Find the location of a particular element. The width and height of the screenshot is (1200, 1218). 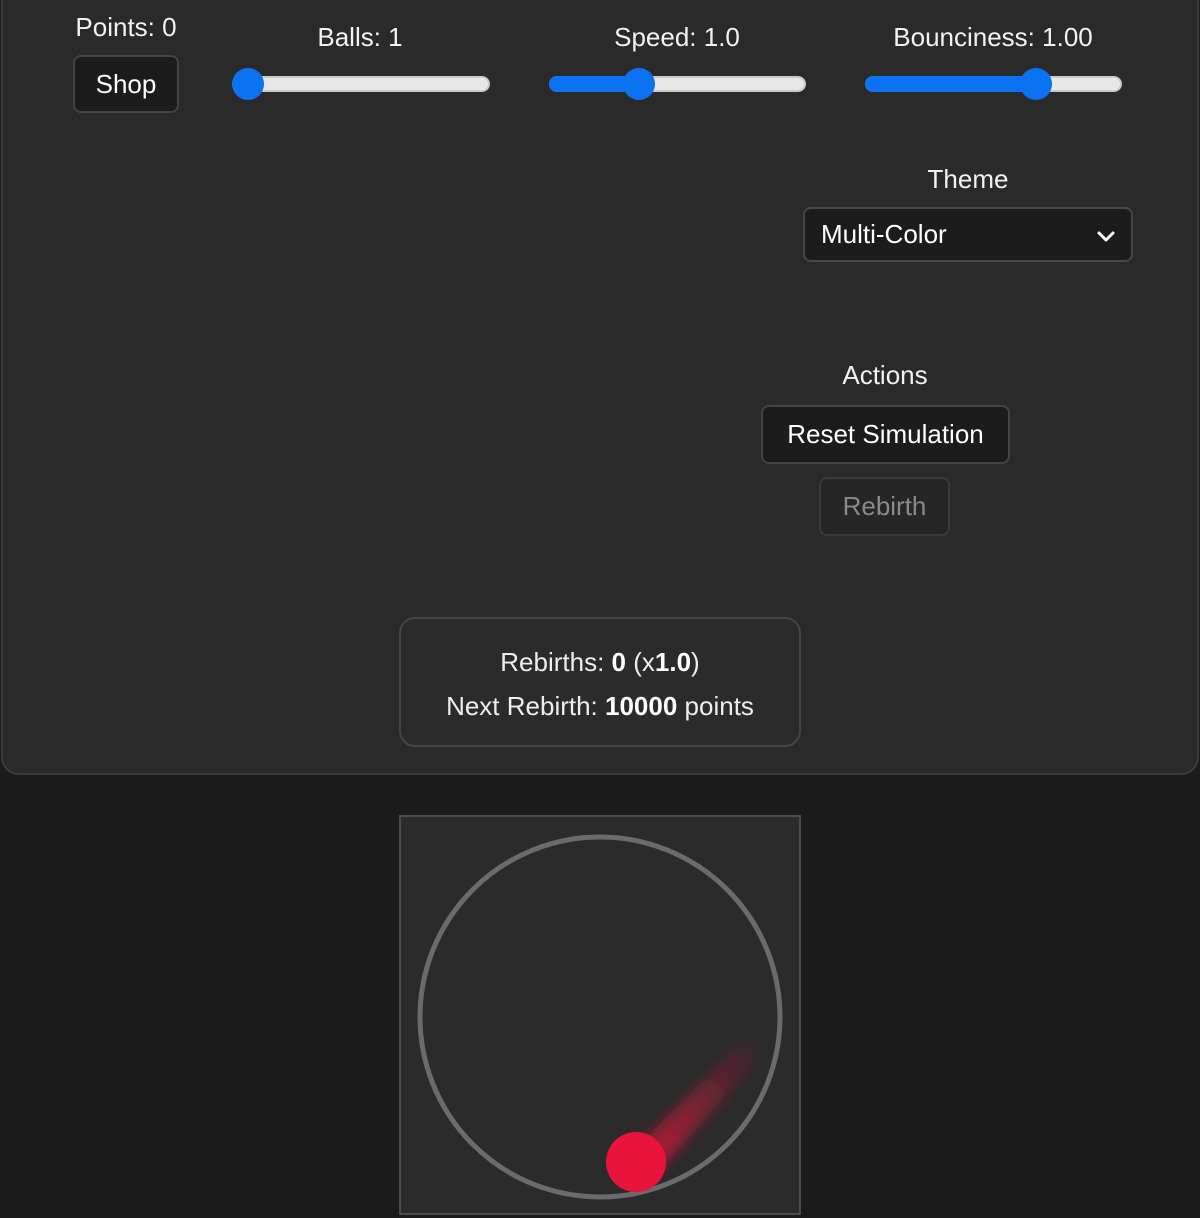

chevron-down-icon is located at coordinates (1106, 236).